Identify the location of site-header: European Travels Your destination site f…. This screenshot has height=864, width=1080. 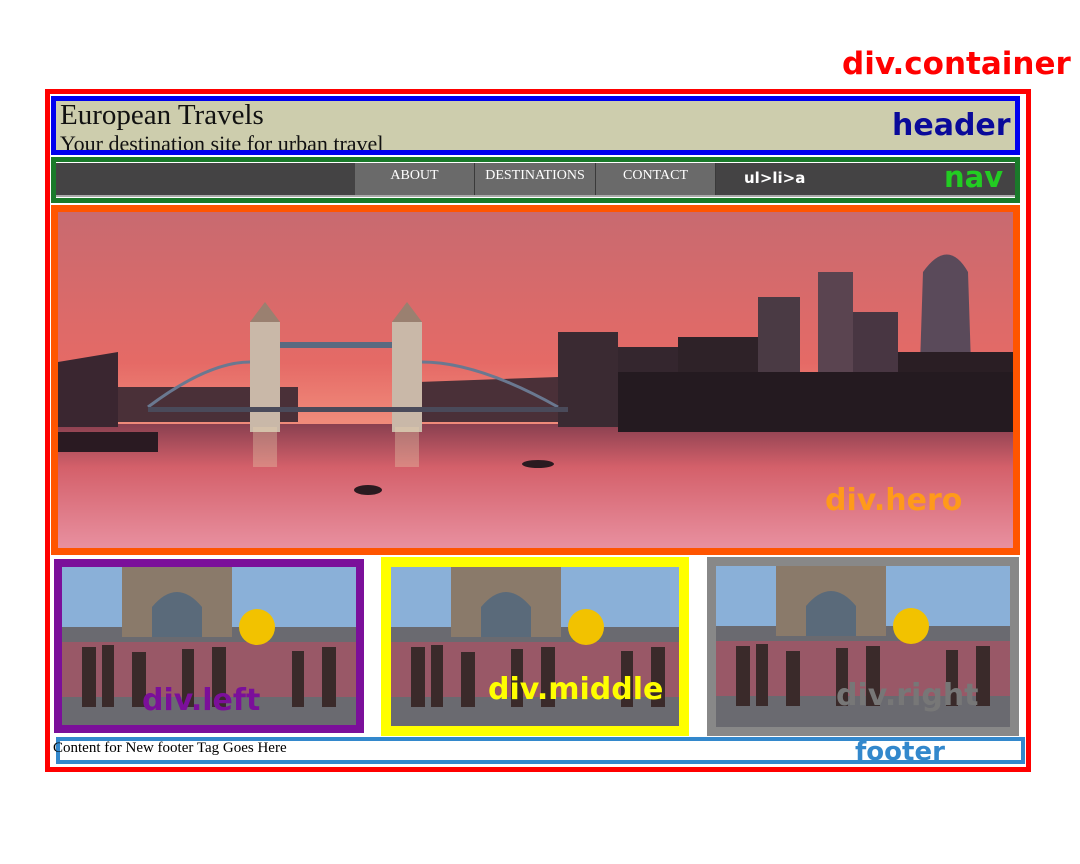
(535, 125).